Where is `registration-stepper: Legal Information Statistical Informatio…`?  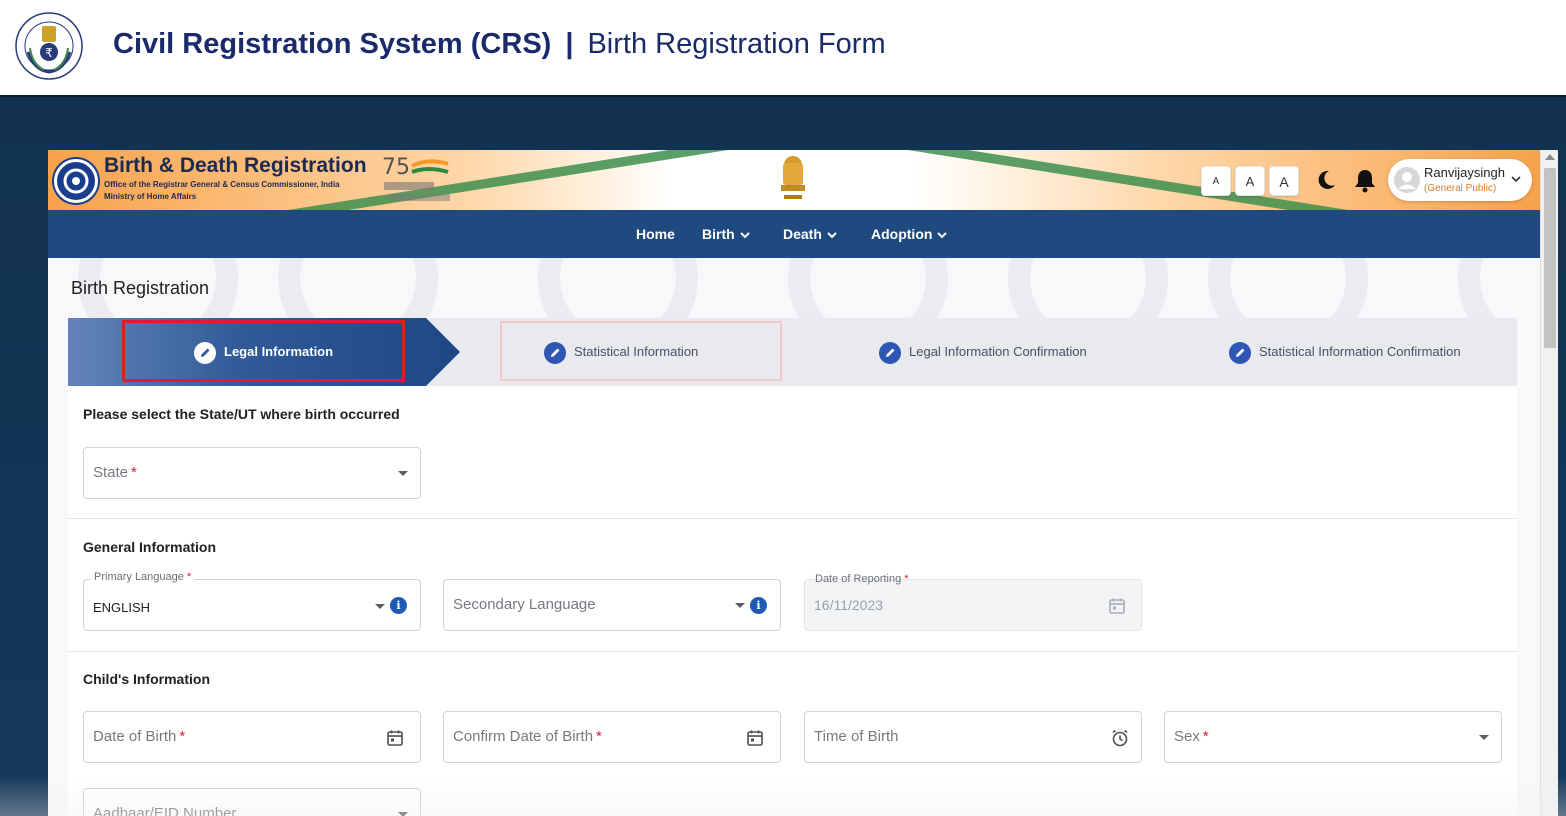
registration-stepper: Legal Information Statistical Informatio… is located at coordinates (792, 352).